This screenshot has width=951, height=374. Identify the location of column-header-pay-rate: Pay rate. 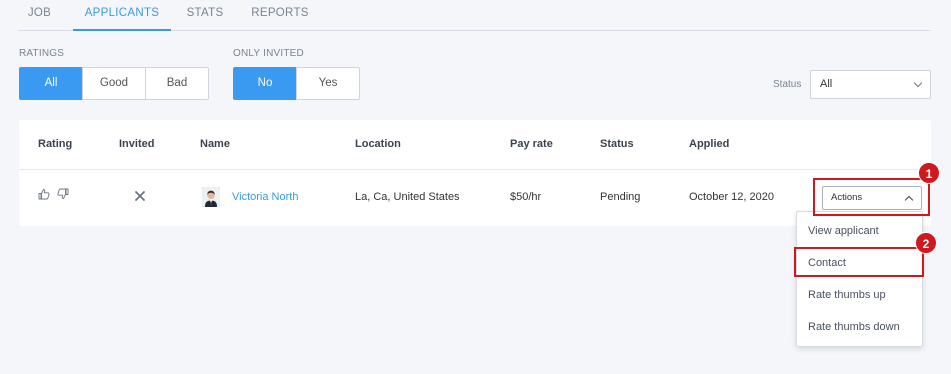
(531, 144).